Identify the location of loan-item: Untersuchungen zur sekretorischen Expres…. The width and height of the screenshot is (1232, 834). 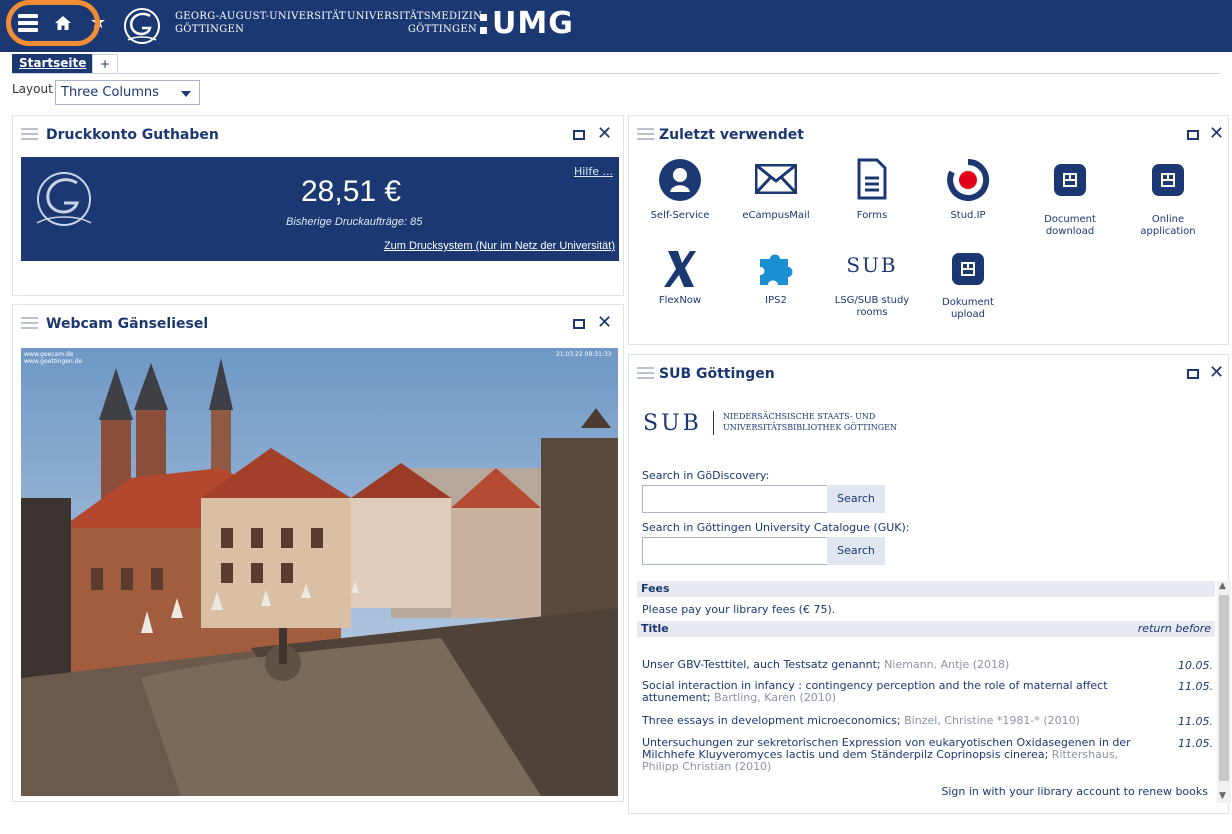
(892, 755).